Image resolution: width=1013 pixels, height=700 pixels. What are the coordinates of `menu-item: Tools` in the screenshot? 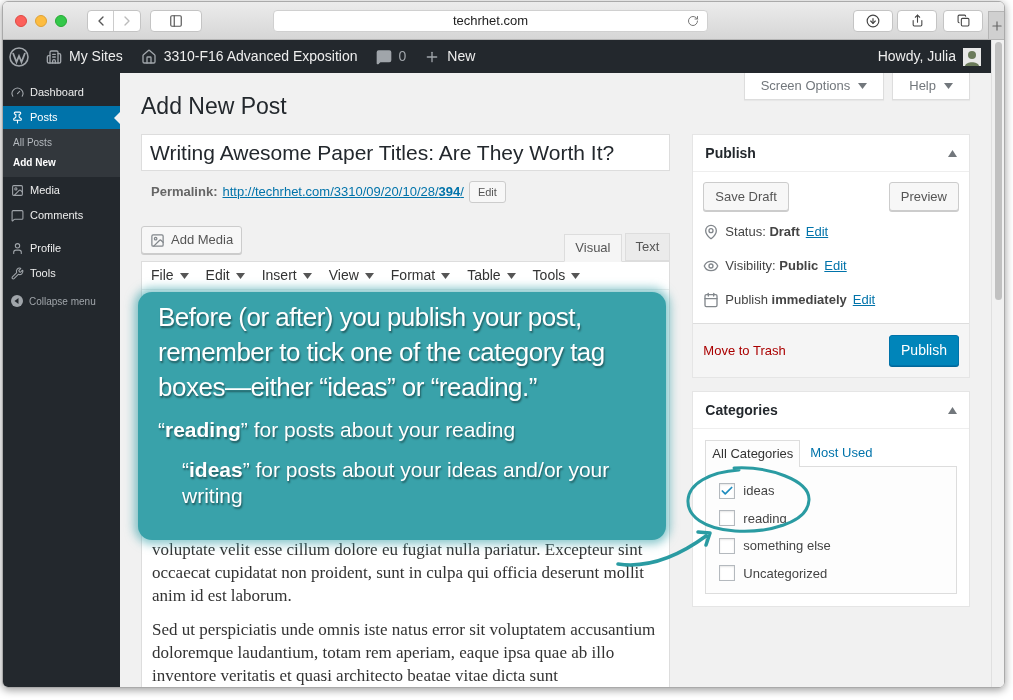 It's located at (556, 275).